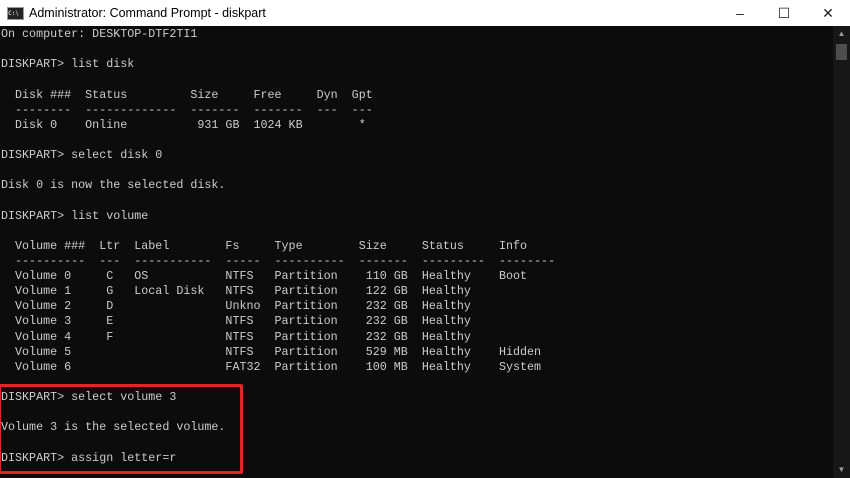 The image size is (850, 478). I want to click on minimize-button: –, so click(740, 13).